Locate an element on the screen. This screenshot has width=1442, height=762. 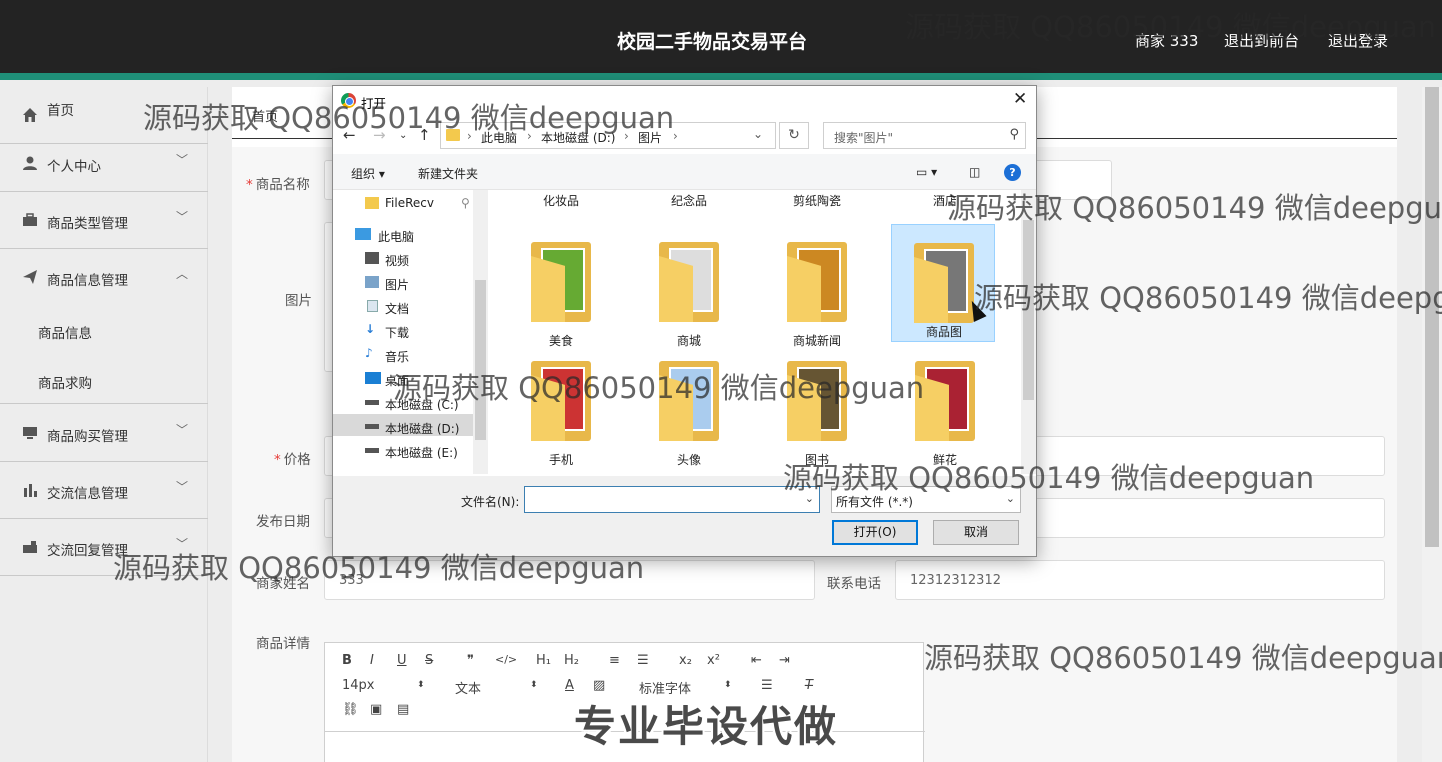
h1-button: H₁ is located at coordinates (543, 660).